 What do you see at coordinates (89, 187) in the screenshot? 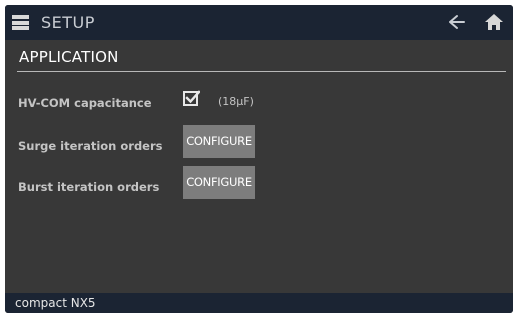
I see `burst-iteration-orders-label: Burst iteration orders` at bounding box center [89, 187].